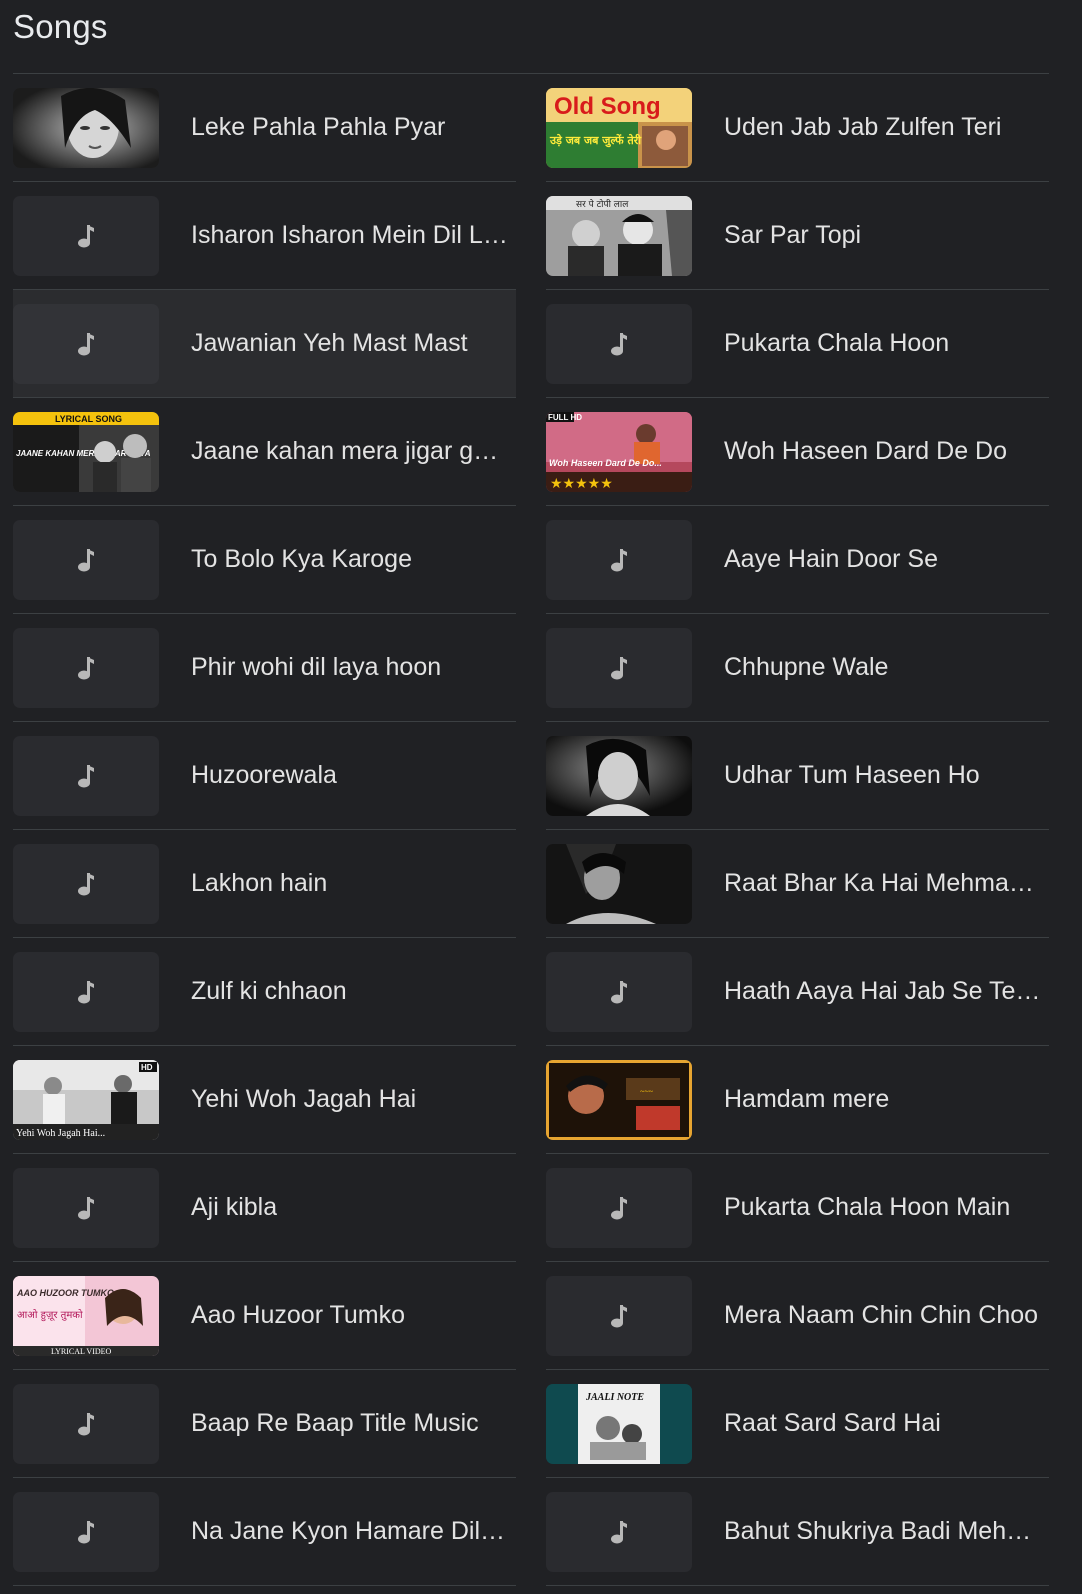 This screenshot has width=1082, height=1594. Describe the element at coordinates (88, 419) in the screenshot. I see `lyrical-song-banner: LYRICAL SONG` at that location.